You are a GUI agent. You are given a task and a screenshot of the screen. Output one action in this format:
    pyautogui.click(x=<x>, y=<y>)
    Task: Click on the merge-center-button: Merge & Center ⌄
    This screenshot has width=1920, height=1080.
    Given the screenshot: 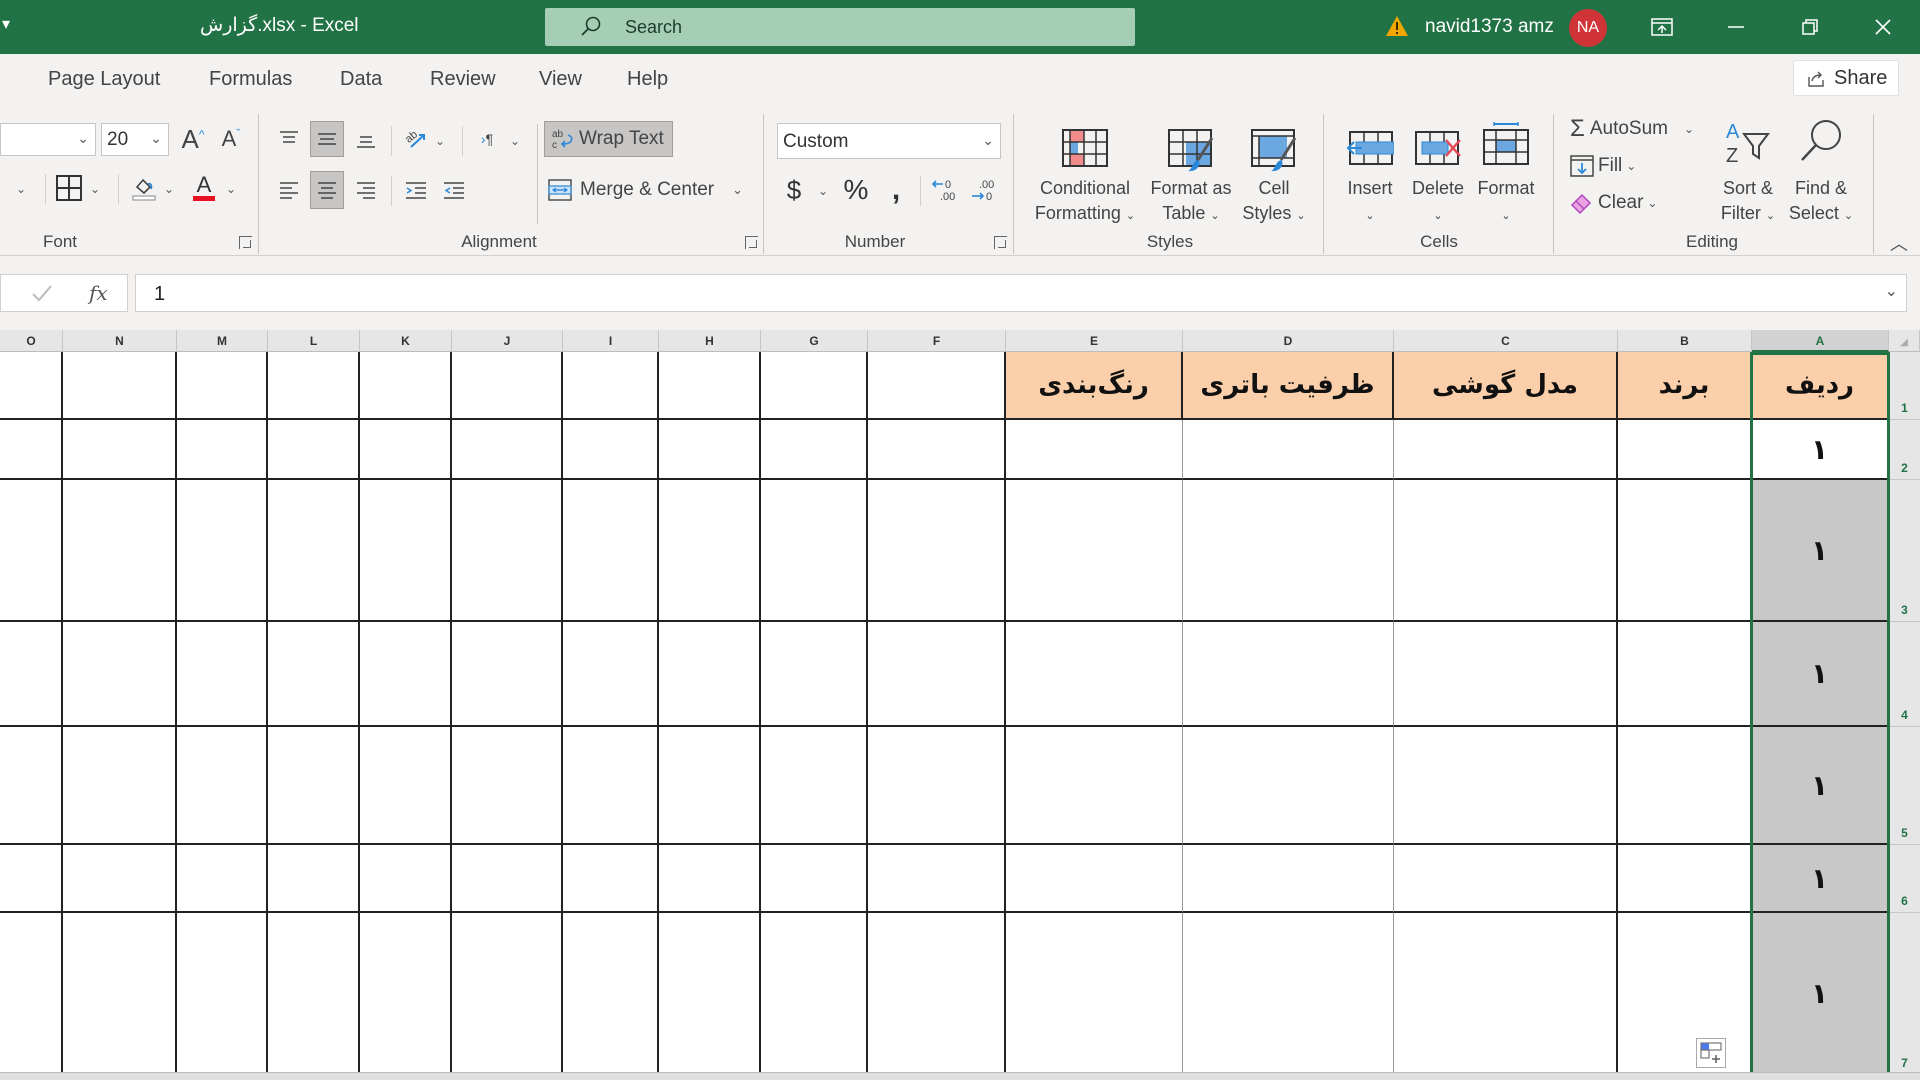 What is the action you would take?
    pyautogui.click(x=646, y=190)
    